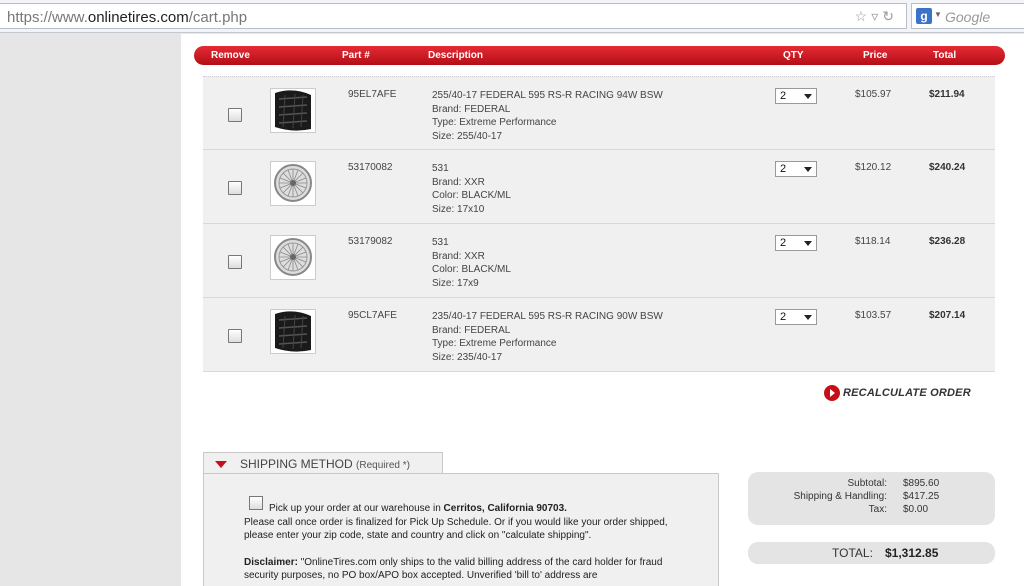 The width and height of the screenshot is (1024, 586). What do you see at coordinates (921, 496) in the screenshot?
I see `shipping-value: $417.25` at bounding box center [921, 496].